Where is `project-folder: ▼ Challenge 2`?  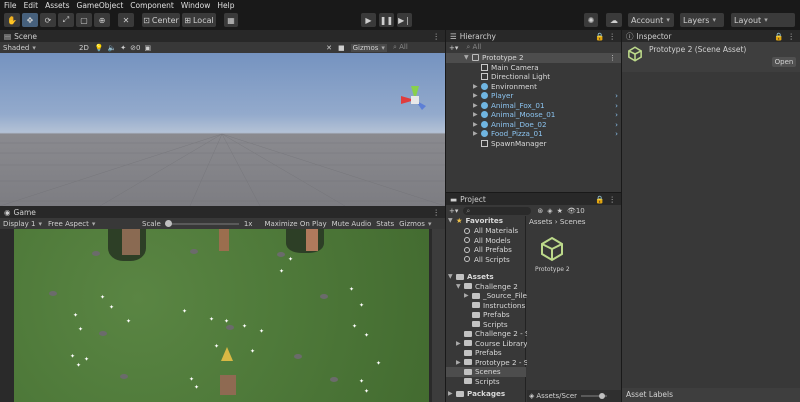 project-folder: ▼ Challenge 2 is located at coordinates (482, 287).